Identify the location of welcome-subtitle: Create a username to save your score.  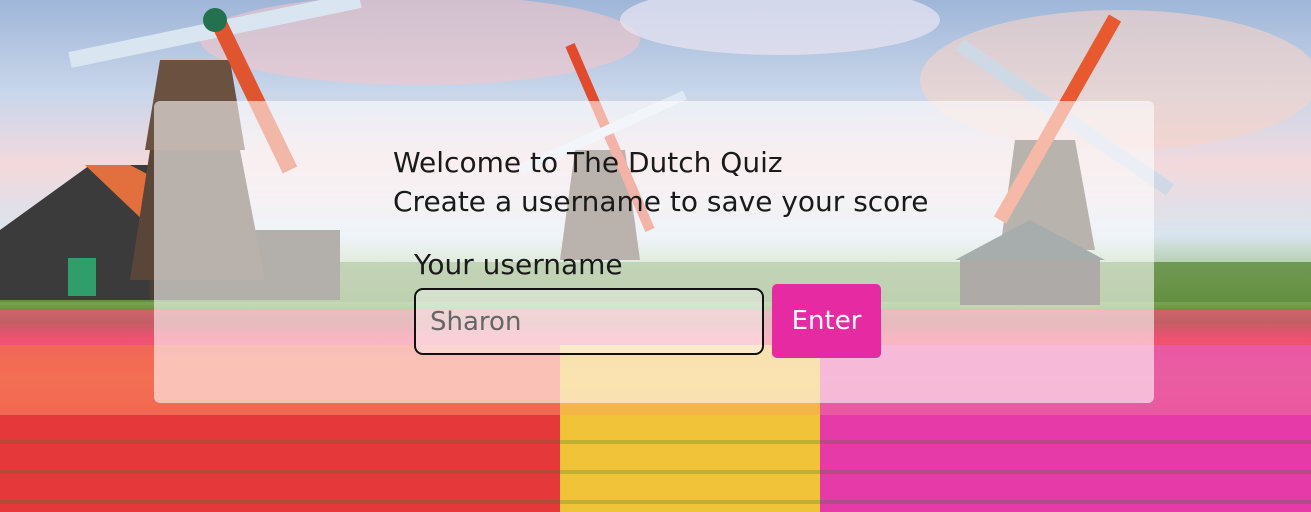
(661, 201).